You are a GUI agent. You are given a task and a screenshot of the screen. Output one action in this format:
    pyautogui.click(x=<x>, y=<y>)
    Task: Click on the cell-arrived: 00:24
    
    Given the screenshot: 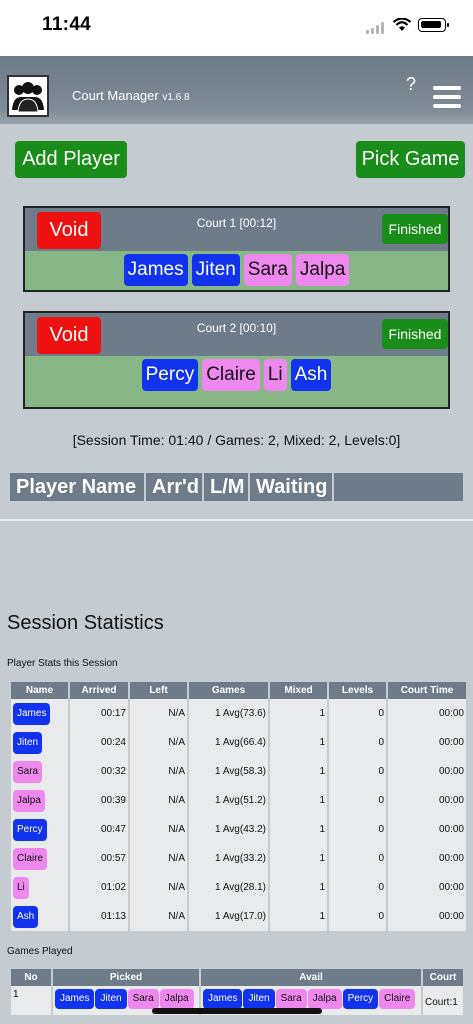 What is the action you would take?
    pyautogui.click(x=99, y=742)
    